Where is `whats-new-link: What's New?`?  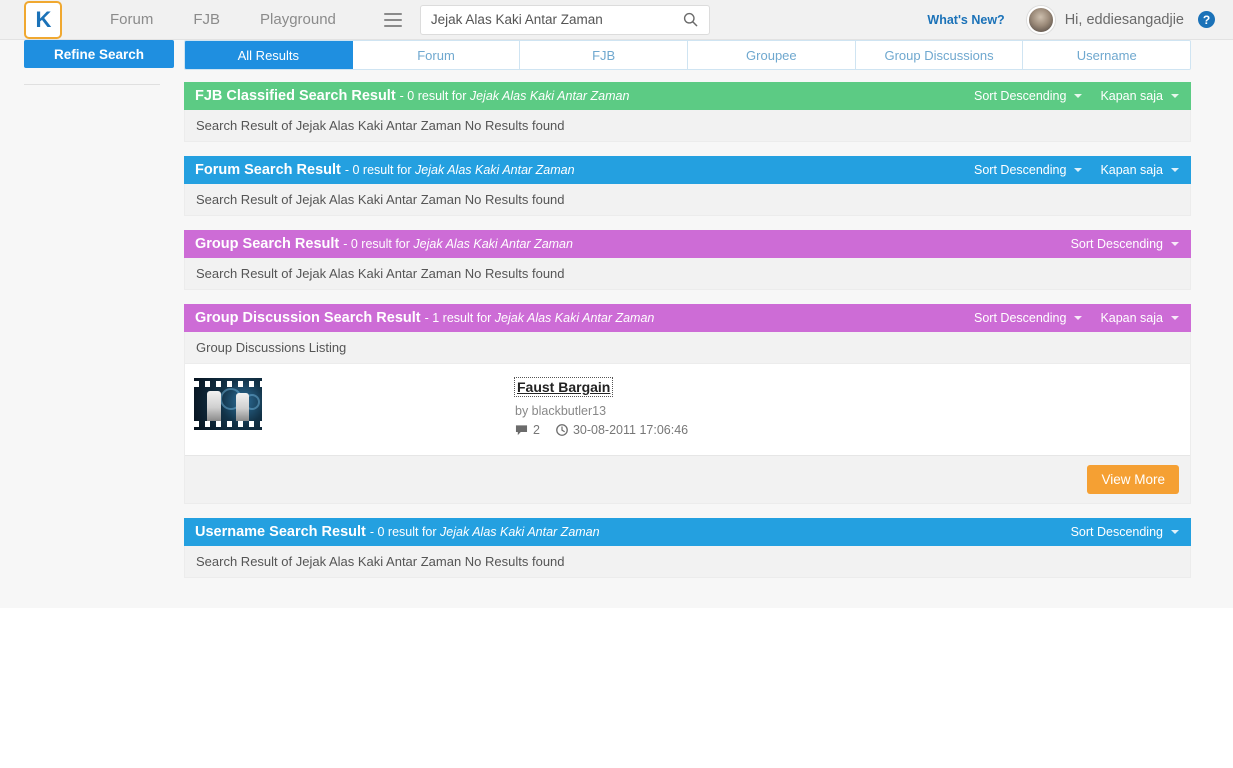
whats-new-link: What's New? is located at coordinates (965, 20).